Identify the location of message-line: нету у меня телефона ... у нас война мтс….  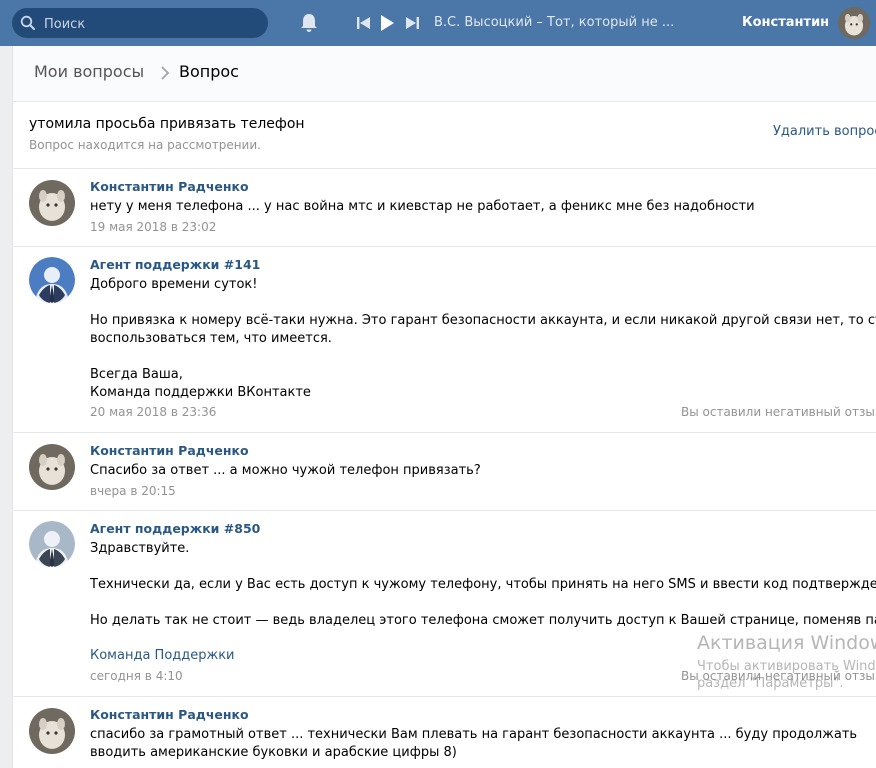
(422, 206).